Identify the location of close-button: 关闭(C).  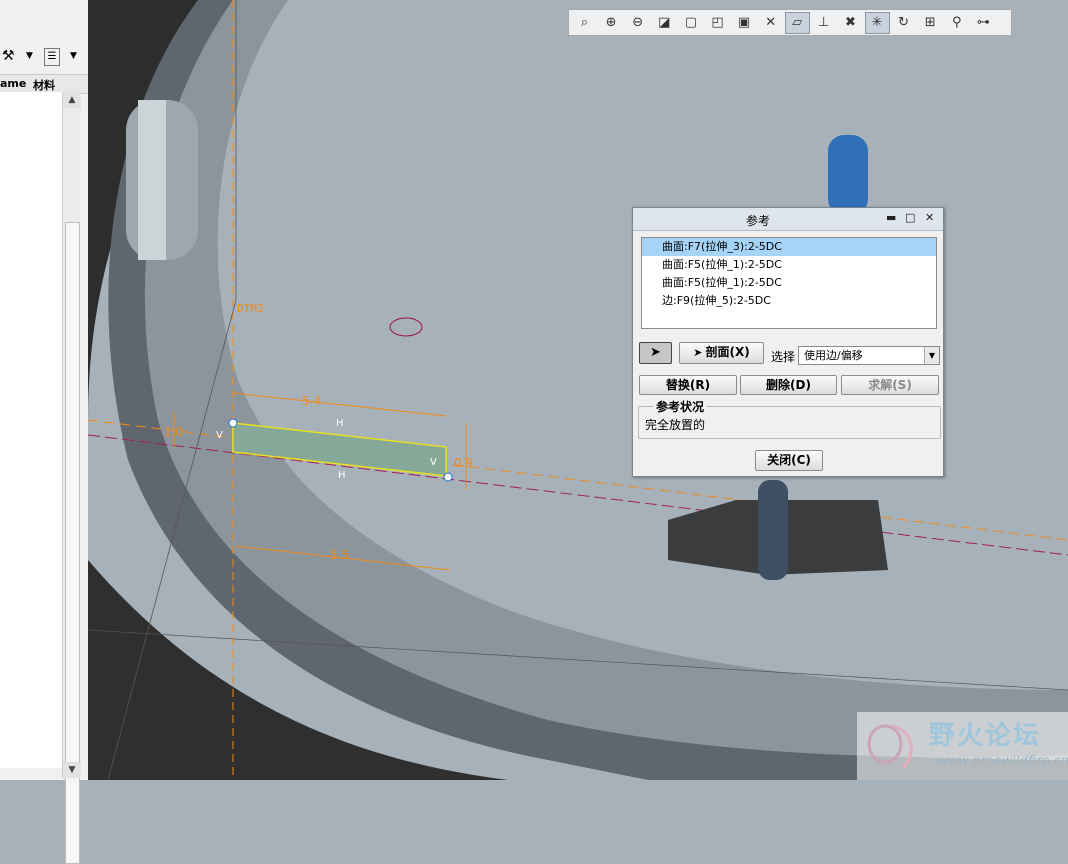
(789, 460).